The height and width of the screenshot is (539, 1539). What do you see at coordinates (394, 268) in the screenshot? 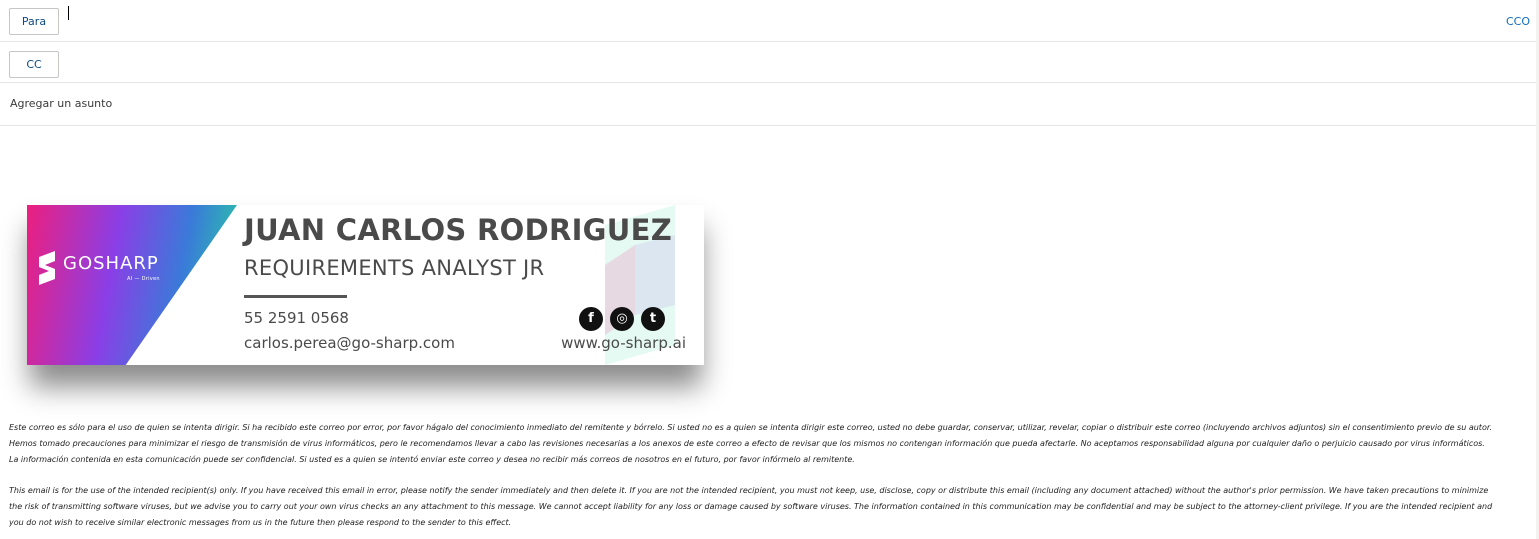
I see `signature-job-title: REQUIREMENTS ANALYST JR` at bounding box center [394, 268].